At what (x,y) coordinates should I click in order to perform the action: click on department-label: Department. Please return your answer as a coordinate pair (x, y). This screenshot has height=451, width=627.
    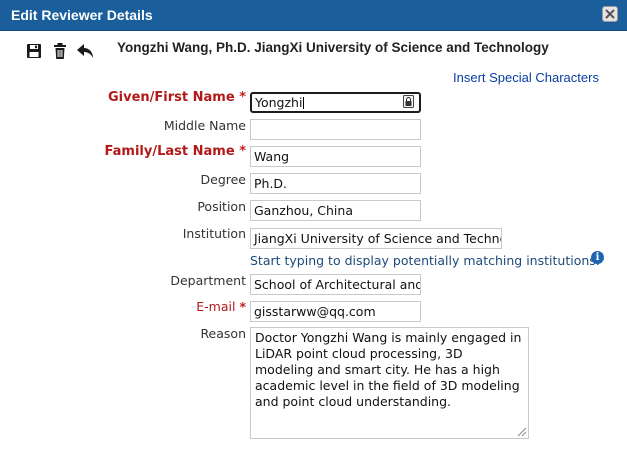
    Looking at the image, I should click on (208, 280).